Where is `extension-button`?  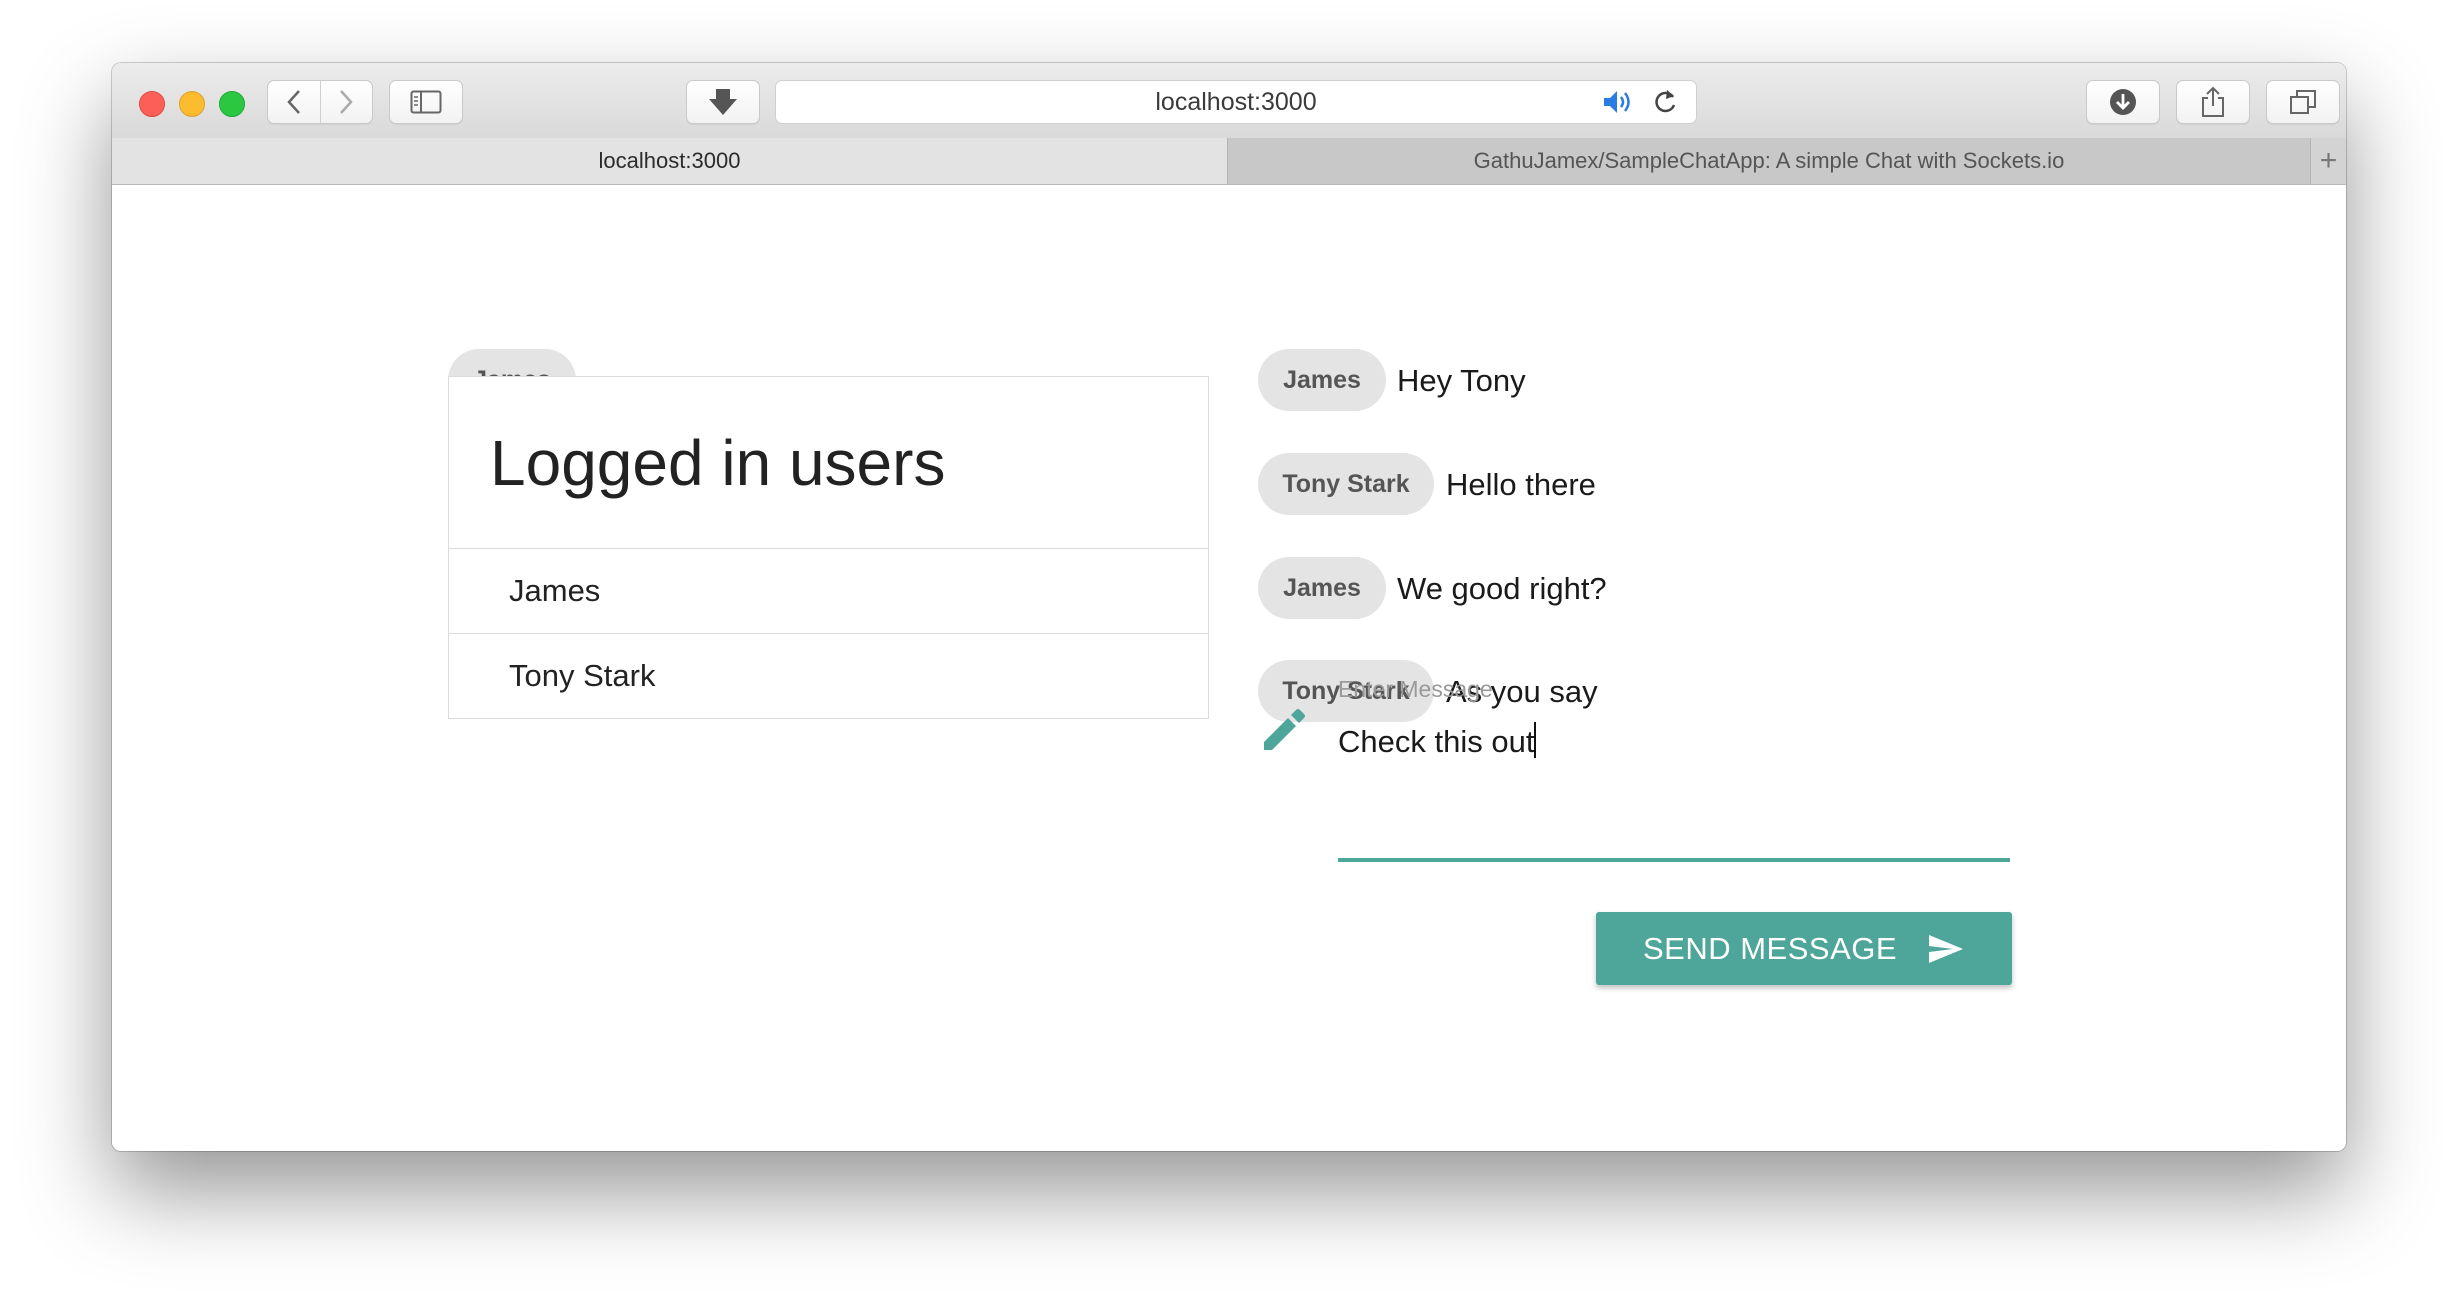
extension-button is located at coordinates (723, 102).